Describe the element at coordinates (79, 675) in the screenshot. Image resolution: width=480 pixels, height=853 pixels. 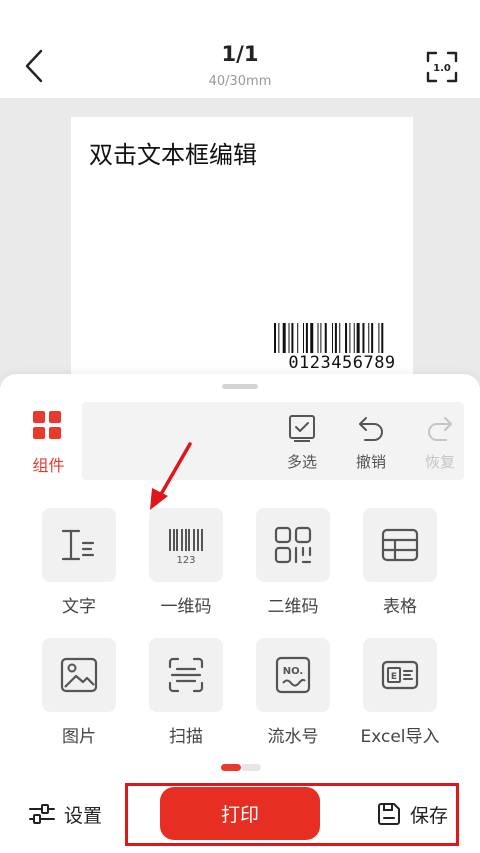
I see `image-icon` at that location.